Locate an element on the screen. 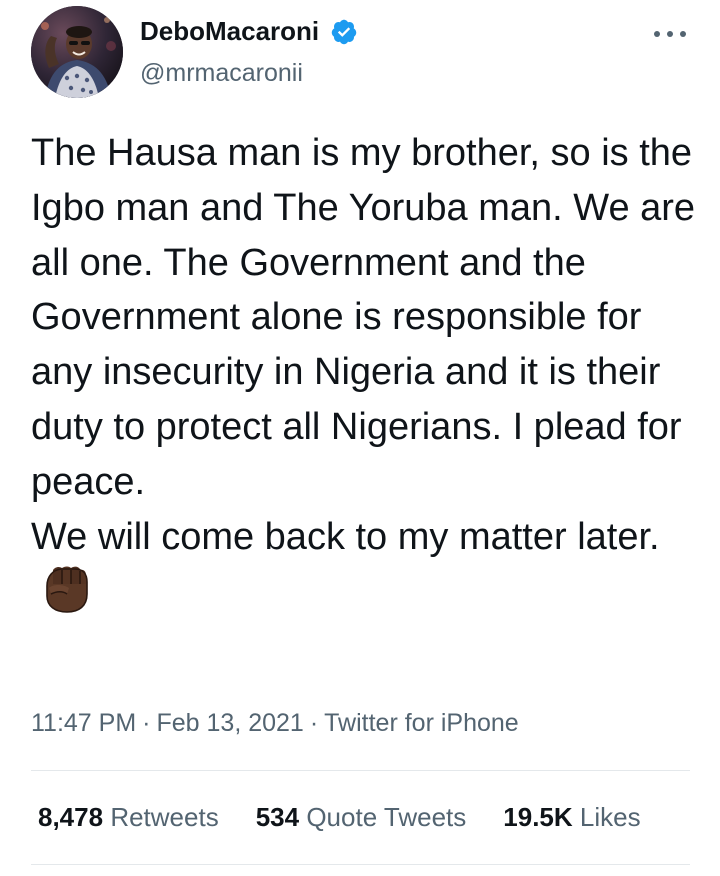 Image resolution: width=720 pixels, height=876 pixels. retweets-stat: 8,478 Retweets is located at coordinates (128, 817).